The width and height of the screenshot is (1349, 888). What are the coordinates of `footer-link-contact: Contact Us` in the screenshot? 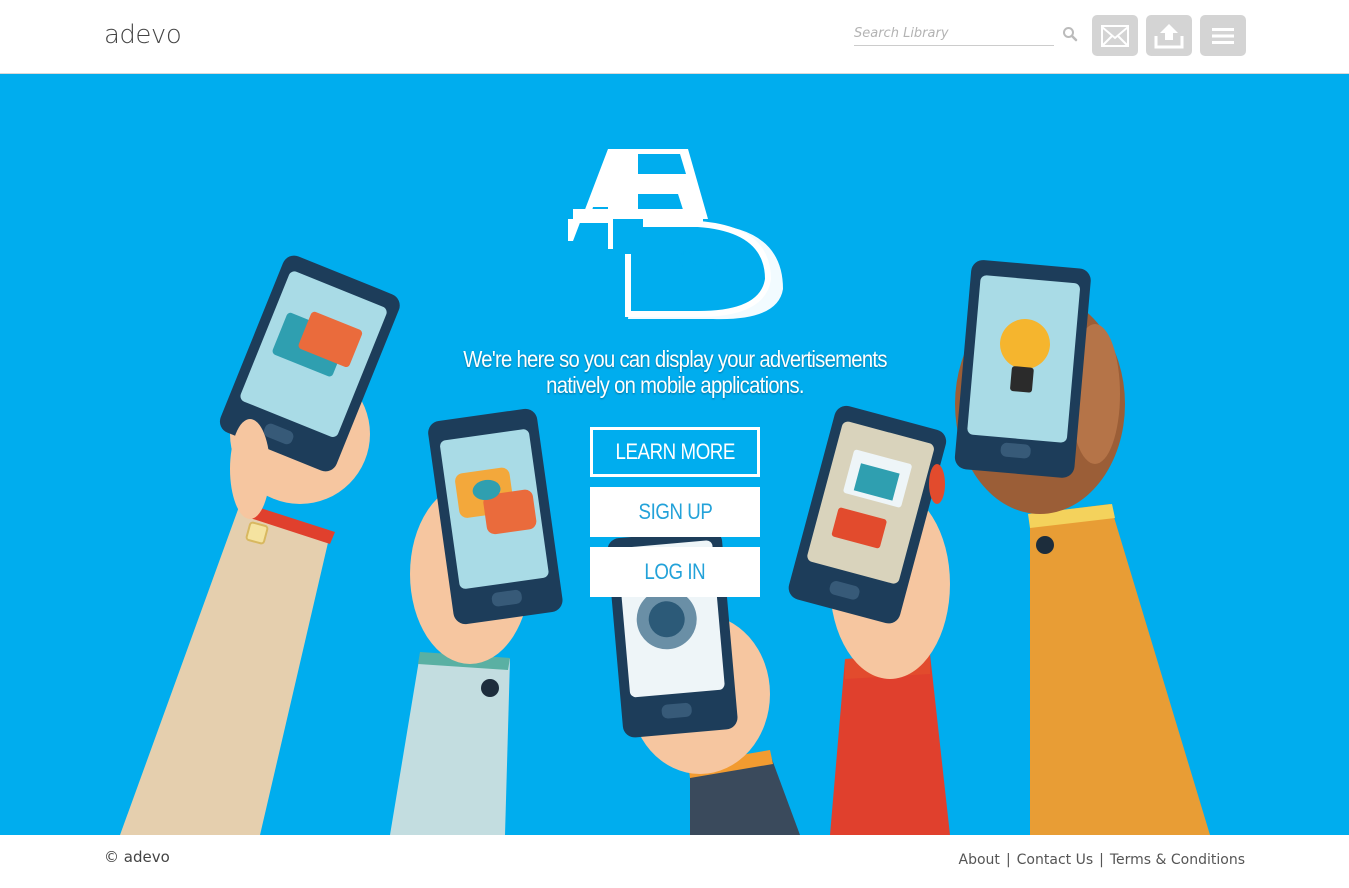 It's located at (1055, 860).